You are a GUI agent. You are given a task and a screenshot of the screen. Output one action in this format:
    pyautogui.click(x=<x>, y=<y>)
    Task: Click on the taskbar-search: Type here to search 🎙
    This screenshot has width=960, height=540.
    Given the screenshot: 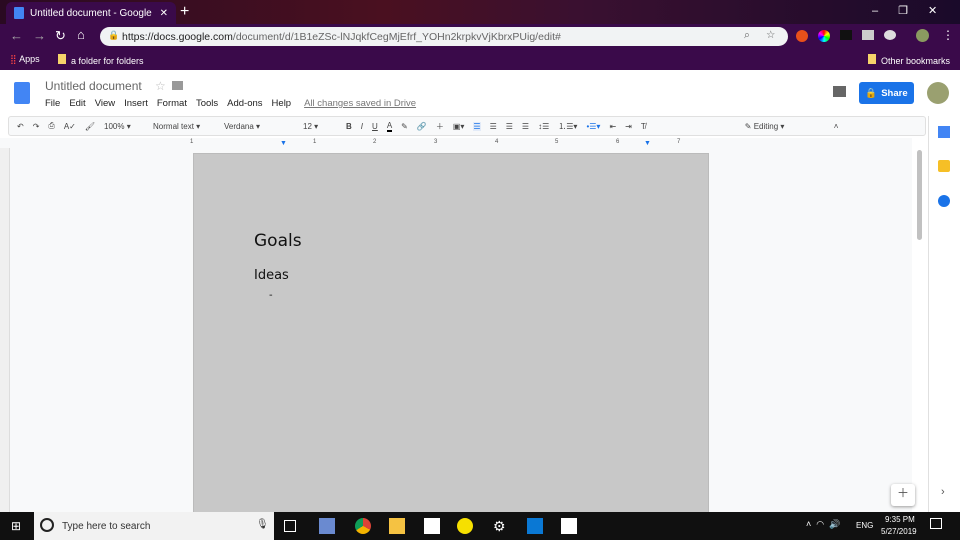 What is the action you would take?
    pyautogui.click(x=154, y=526)
    